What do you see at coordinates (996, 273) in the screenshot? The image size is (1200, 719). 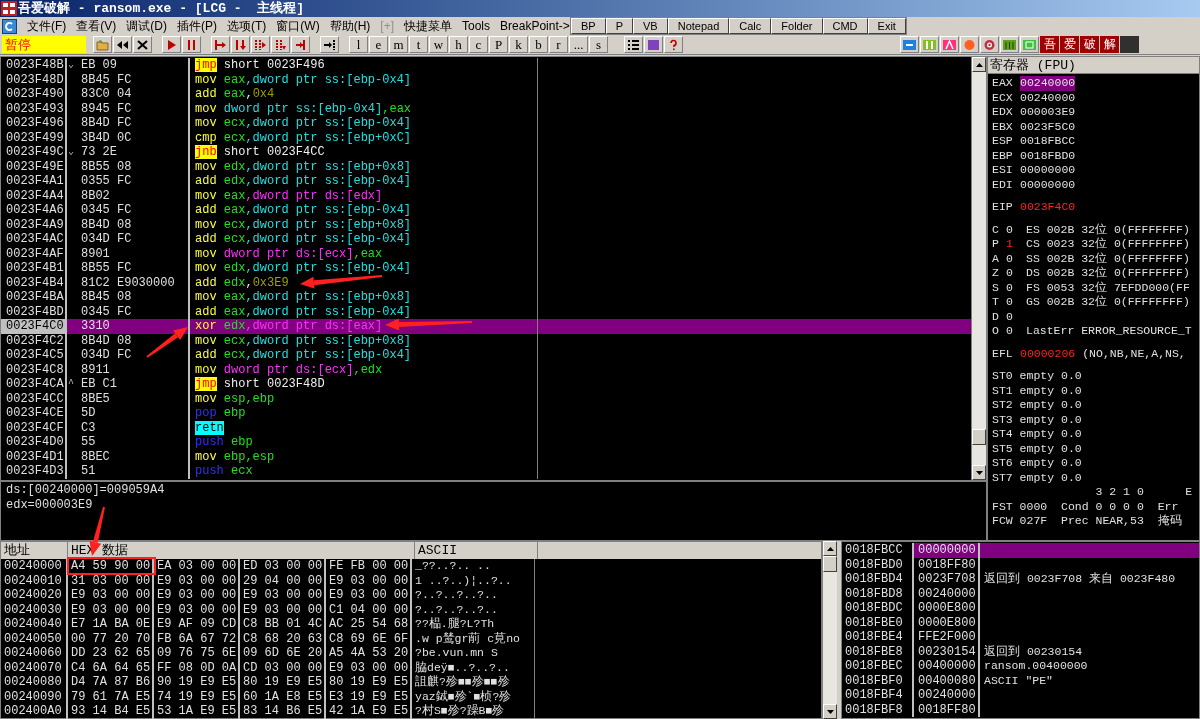 I see `flag-name: Z` at bounding box center [996, 273].